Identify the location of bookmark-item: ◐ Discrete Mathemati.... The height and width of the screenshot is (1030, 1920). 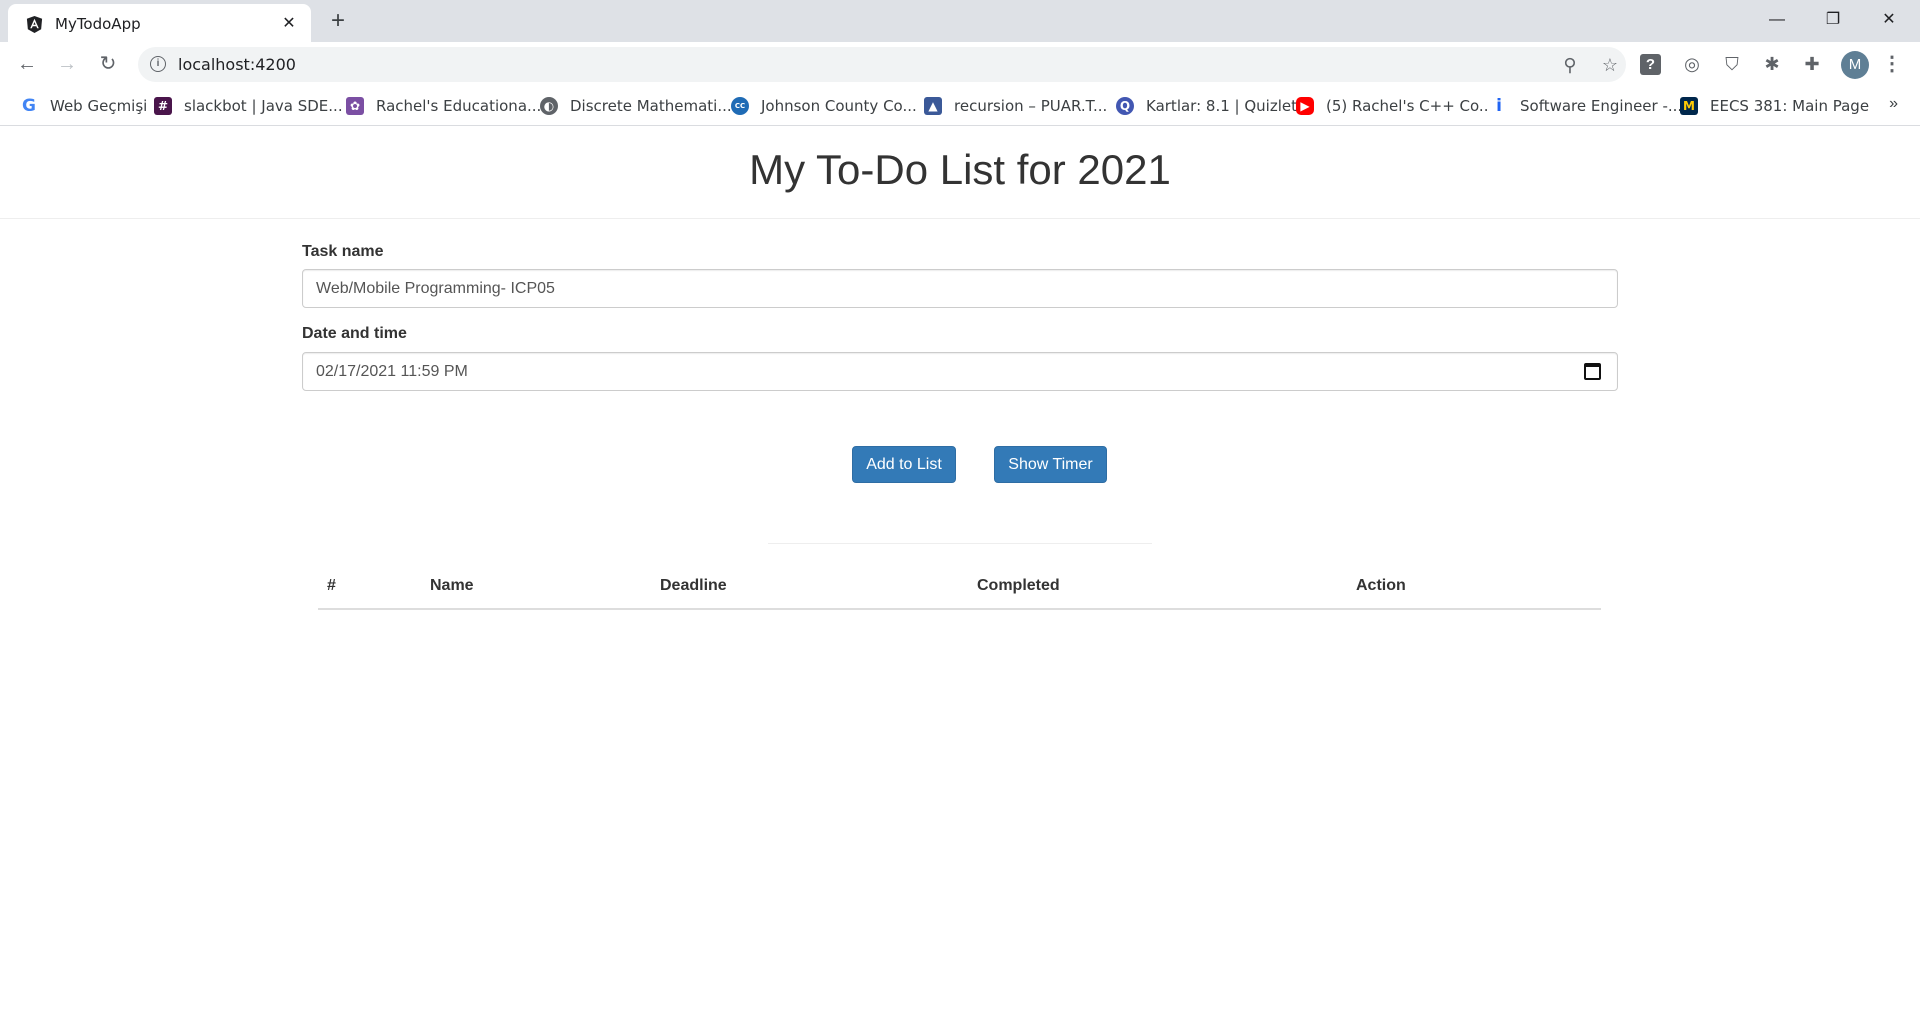
(636, 106).